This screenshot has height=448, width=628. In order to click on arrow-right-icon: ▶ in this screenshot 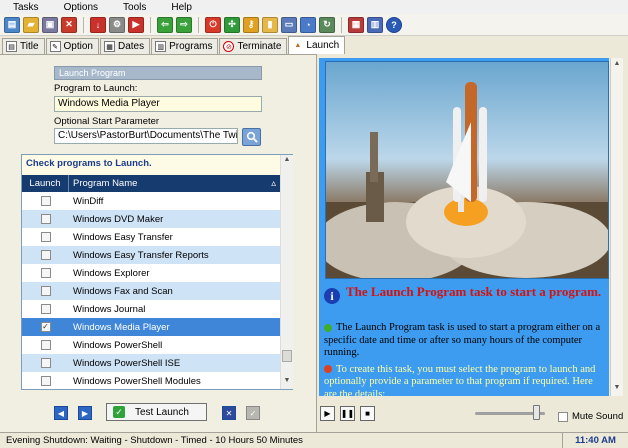, I will do `click(85, 413)`.